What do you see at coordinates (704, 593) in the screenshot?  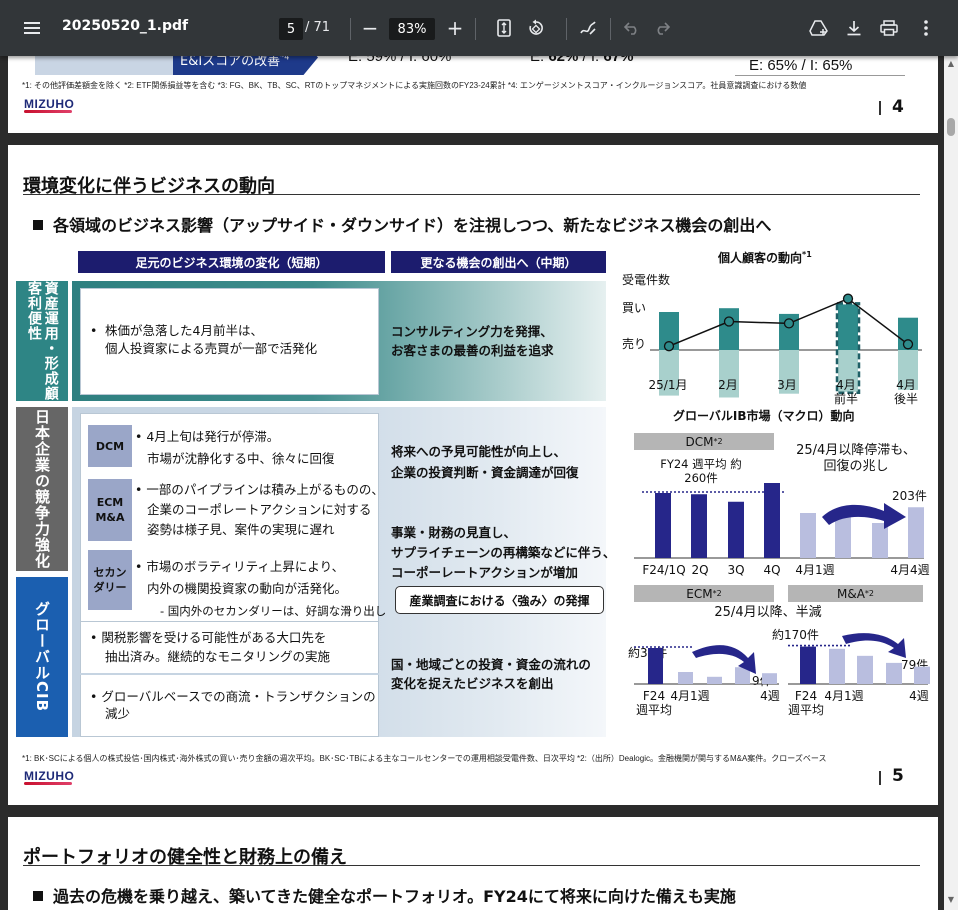 I see `panel-label-ecm: ECM *2` at bounding box center [704, 593].